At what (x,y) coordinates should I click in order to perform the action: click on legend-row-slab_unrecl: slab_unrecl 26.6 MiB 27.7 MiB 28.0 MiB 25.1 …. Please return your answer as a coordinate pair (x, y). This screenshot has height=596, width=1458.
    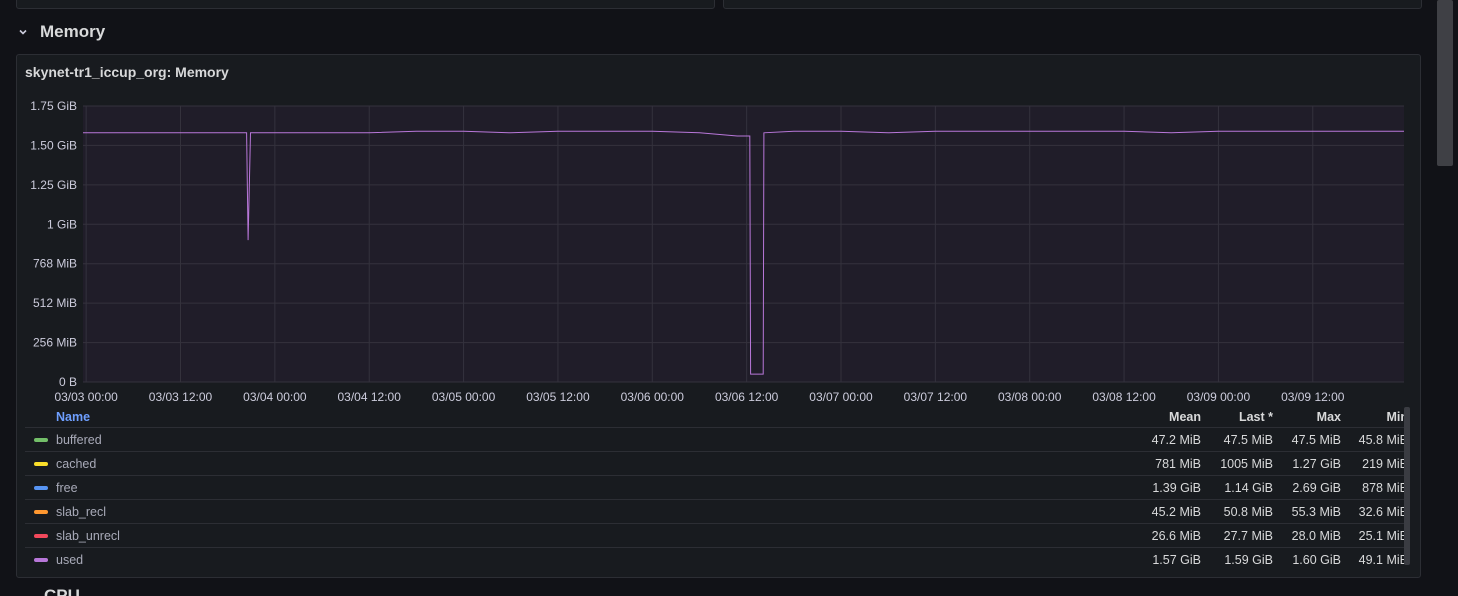
    Looking at the image, I should click on (716, 535).